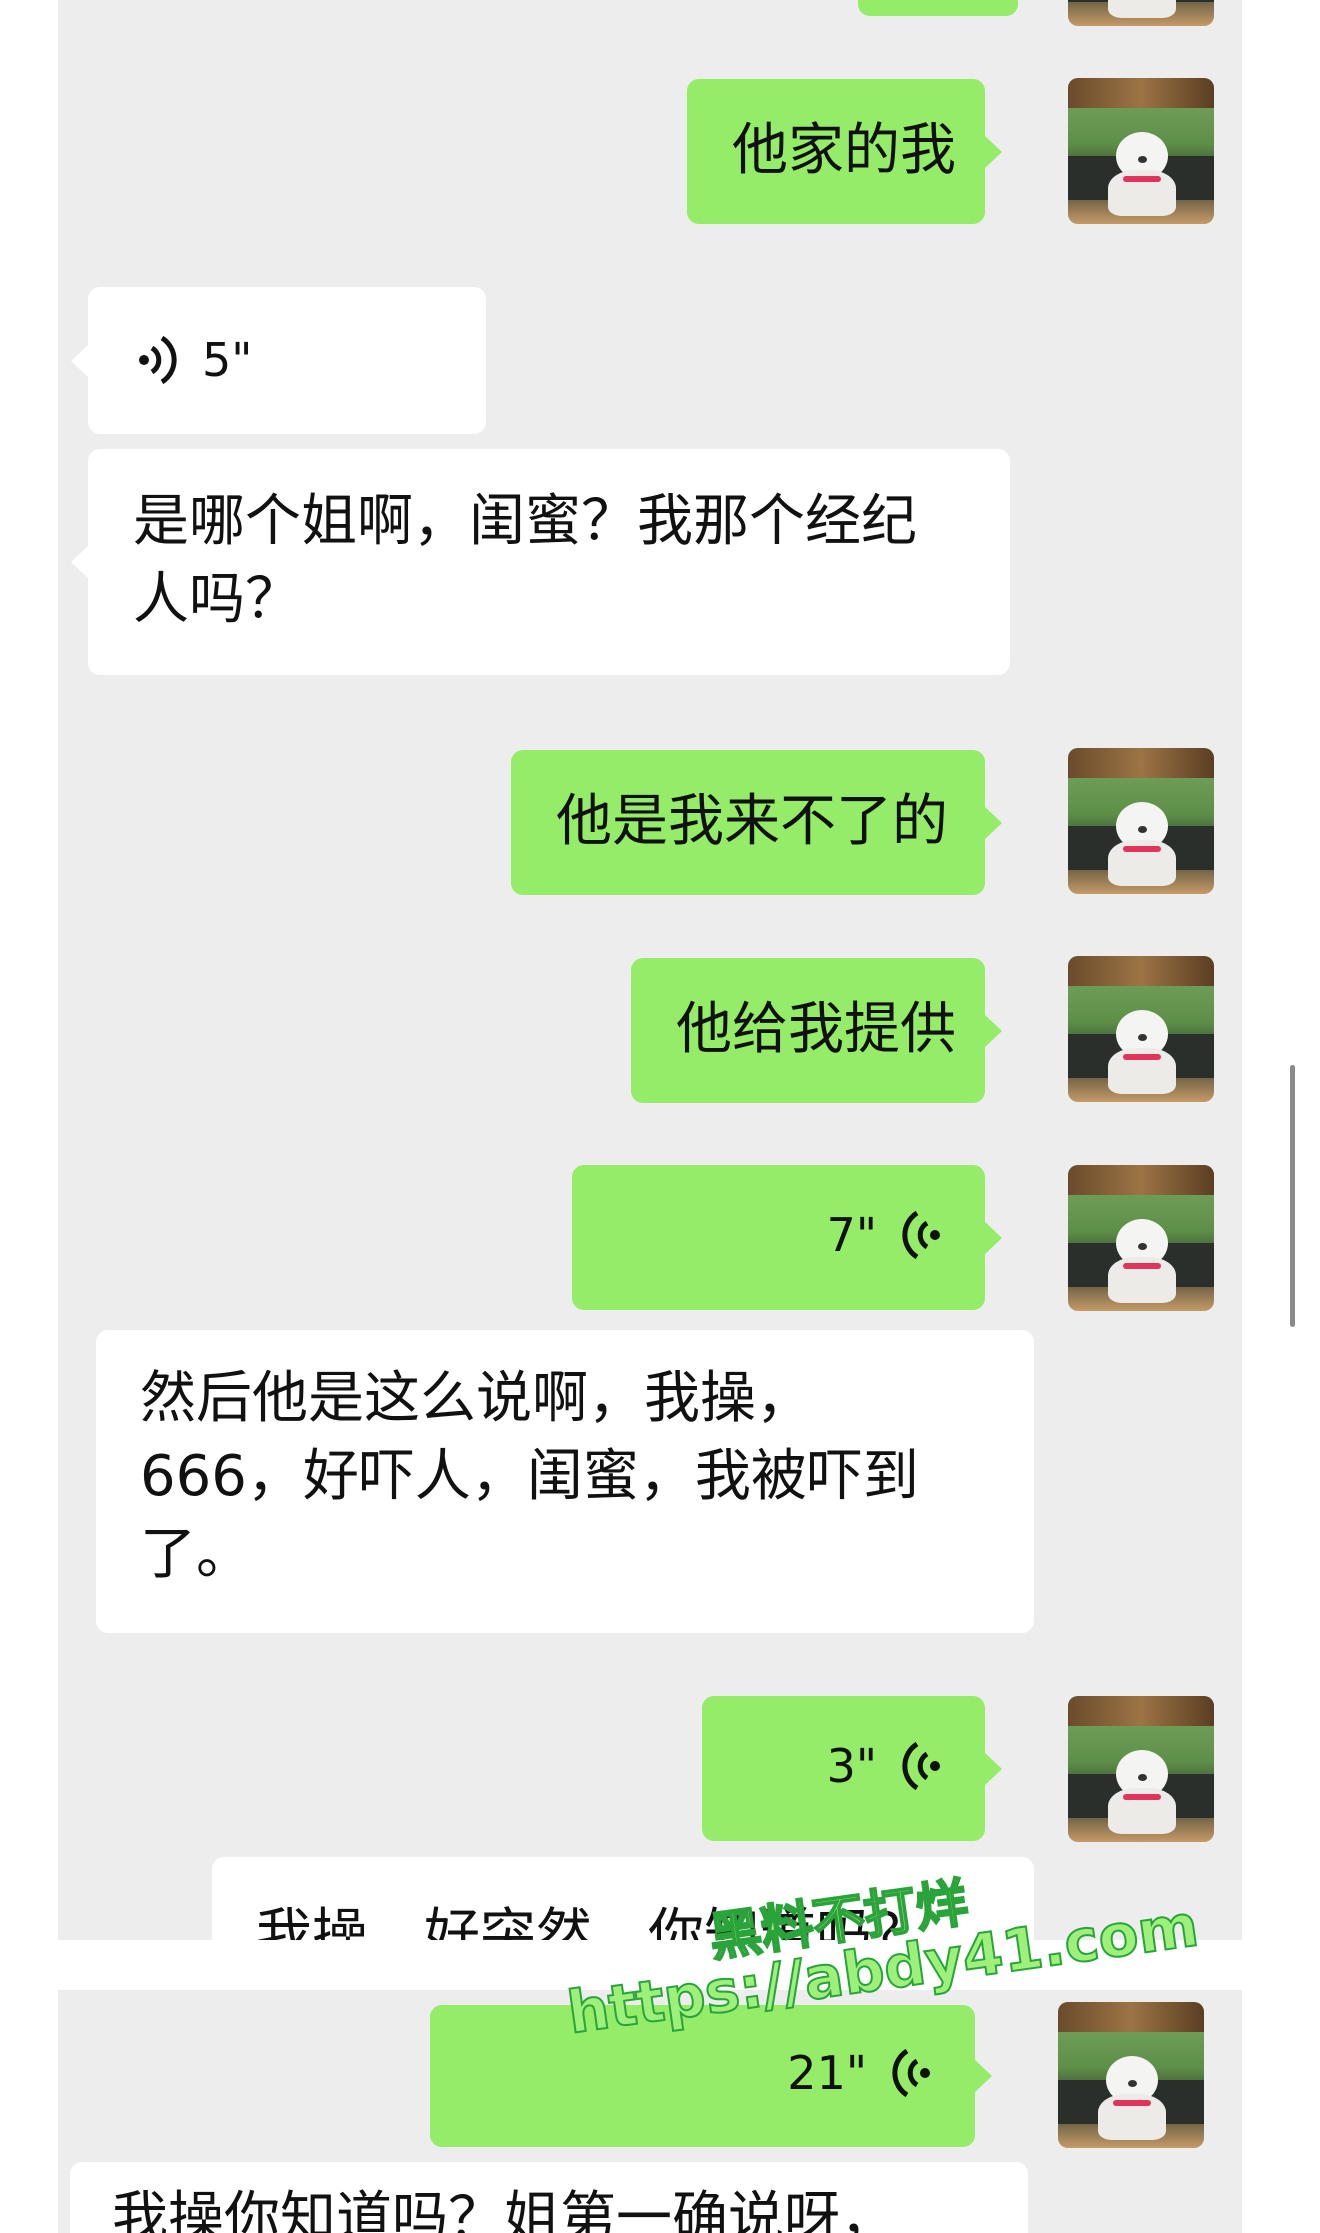 This screenshot has height=2233, width=1320. What do you see at coordinates (885, 1766) in the screenshot?
I see `voice-message: 3"` at bounding box center [885, 1766].